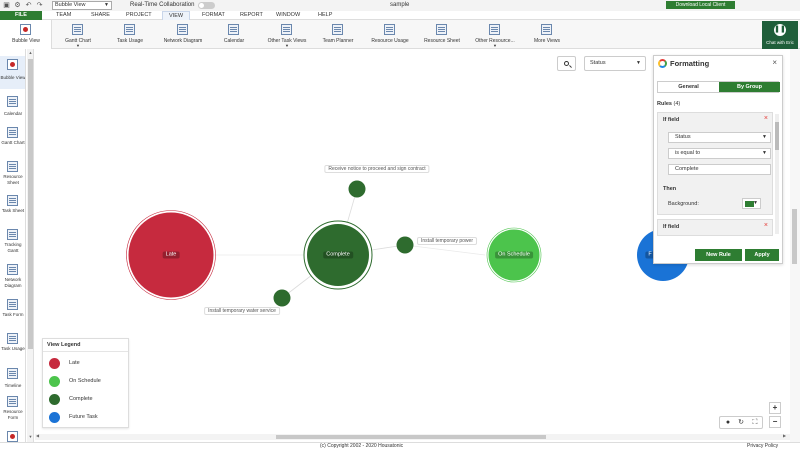 This screenshot has width=800, height=450. What do you see at coordinates (780, 35) in the screenshot?
I see `chat-button: ❚❚ Chat with Eric` at bounding box center [780, 35].